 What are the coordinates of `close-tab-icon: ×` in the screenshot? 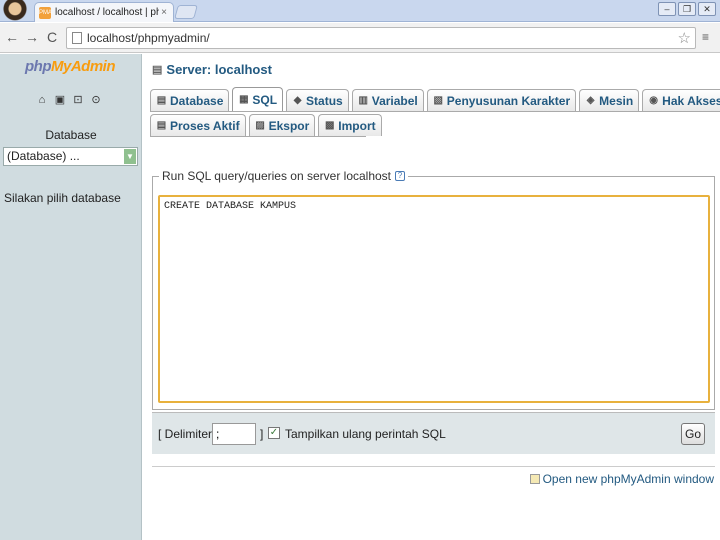 It's located at (164, 12).